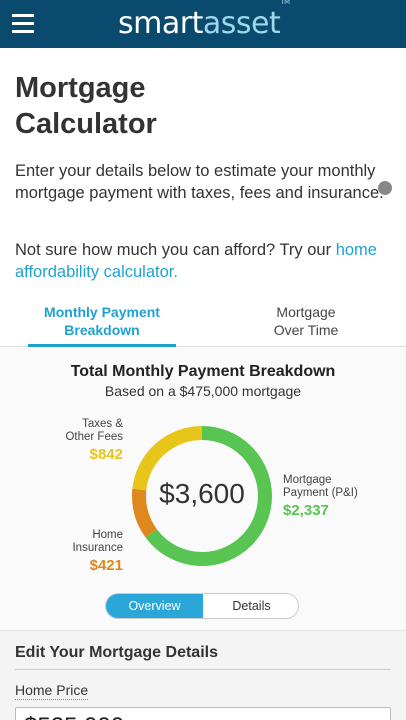  I want to click on edit-details-heading: Edit Your Mortgage Details, so click(116, 652).